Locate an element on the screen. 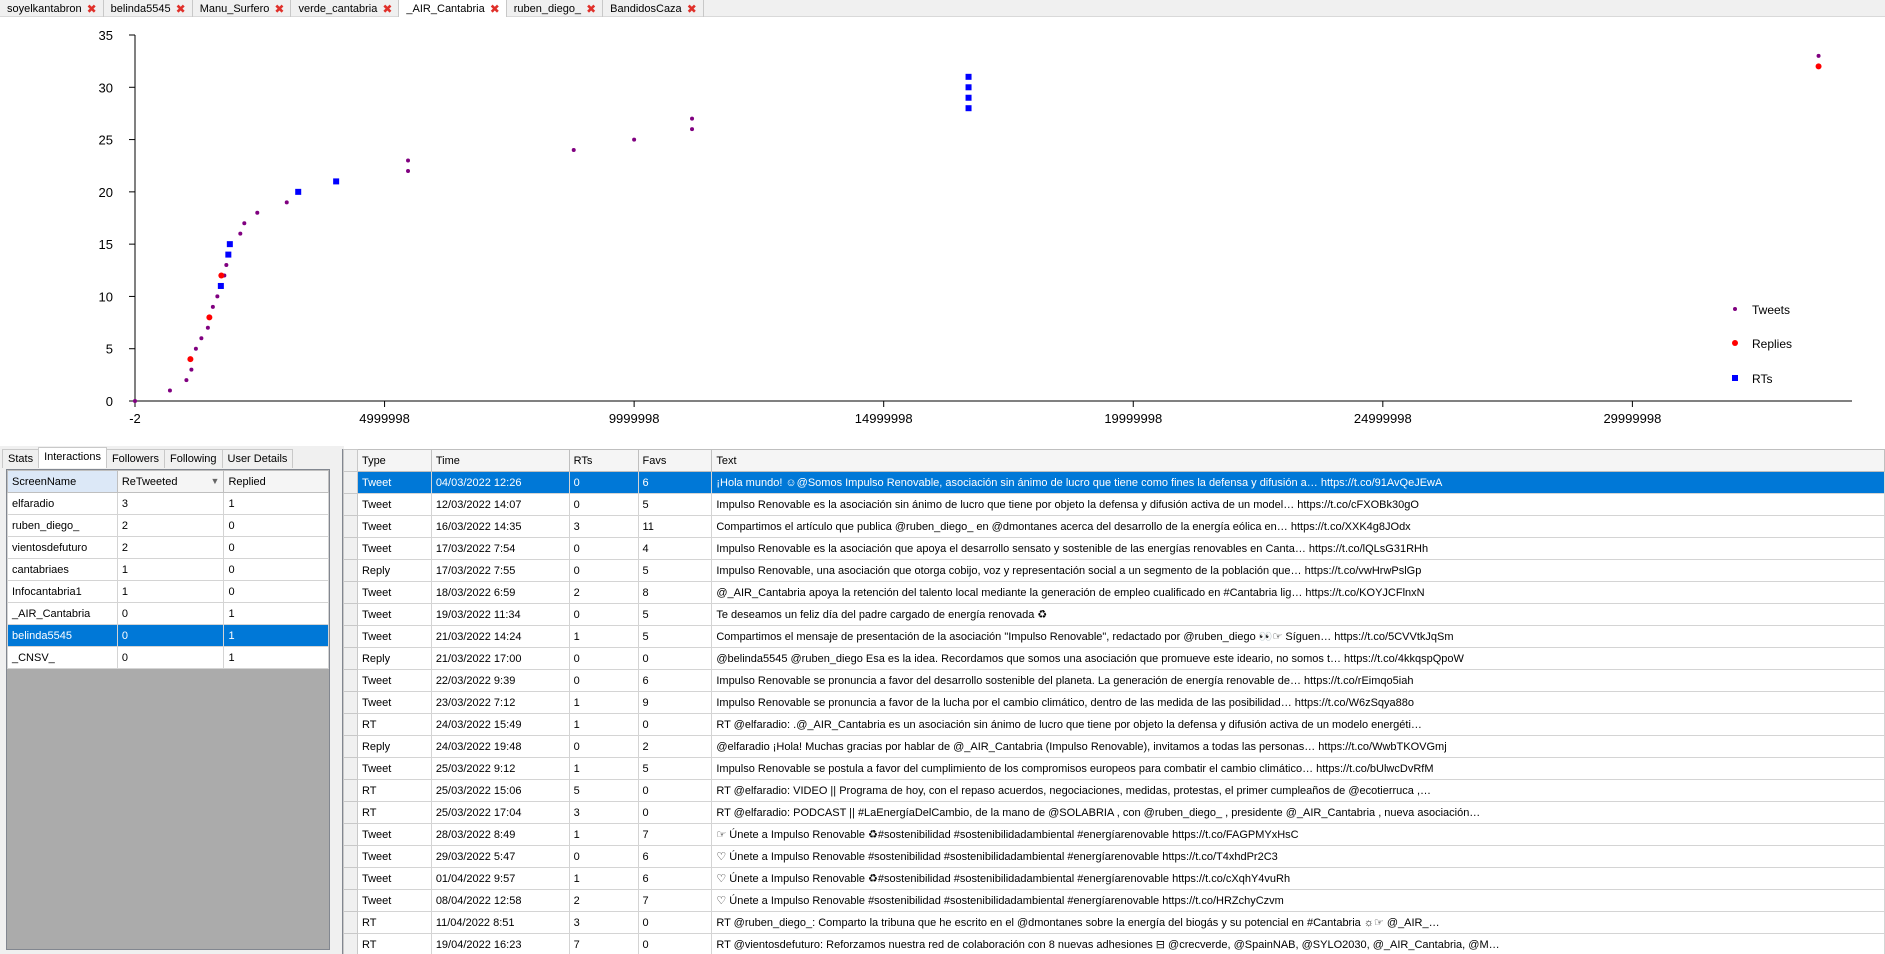 The width and height of the screenshot is (1885, 954). time-cell: 23/03/2022 7:12 is located at coordinates (500, 702).